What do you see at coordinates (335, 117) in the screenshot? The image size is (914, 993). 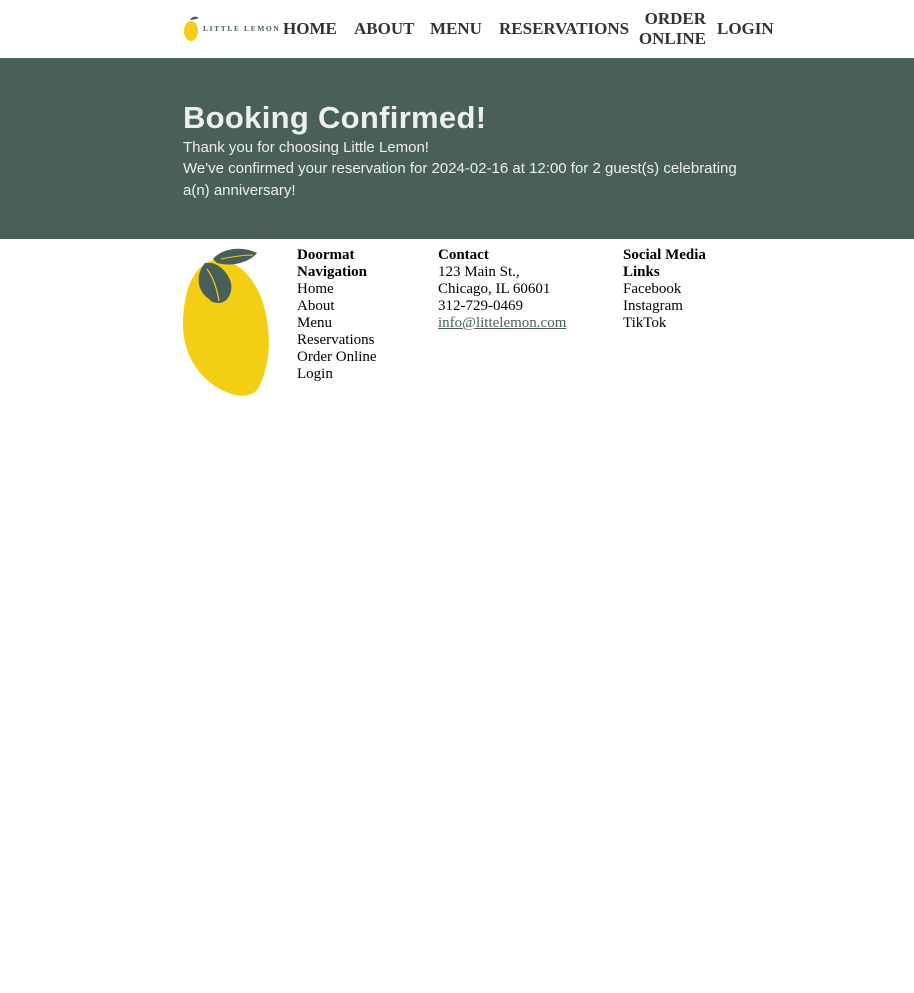 I see `page-title: Booking Confirmed!` at bounding box center [335, 117].